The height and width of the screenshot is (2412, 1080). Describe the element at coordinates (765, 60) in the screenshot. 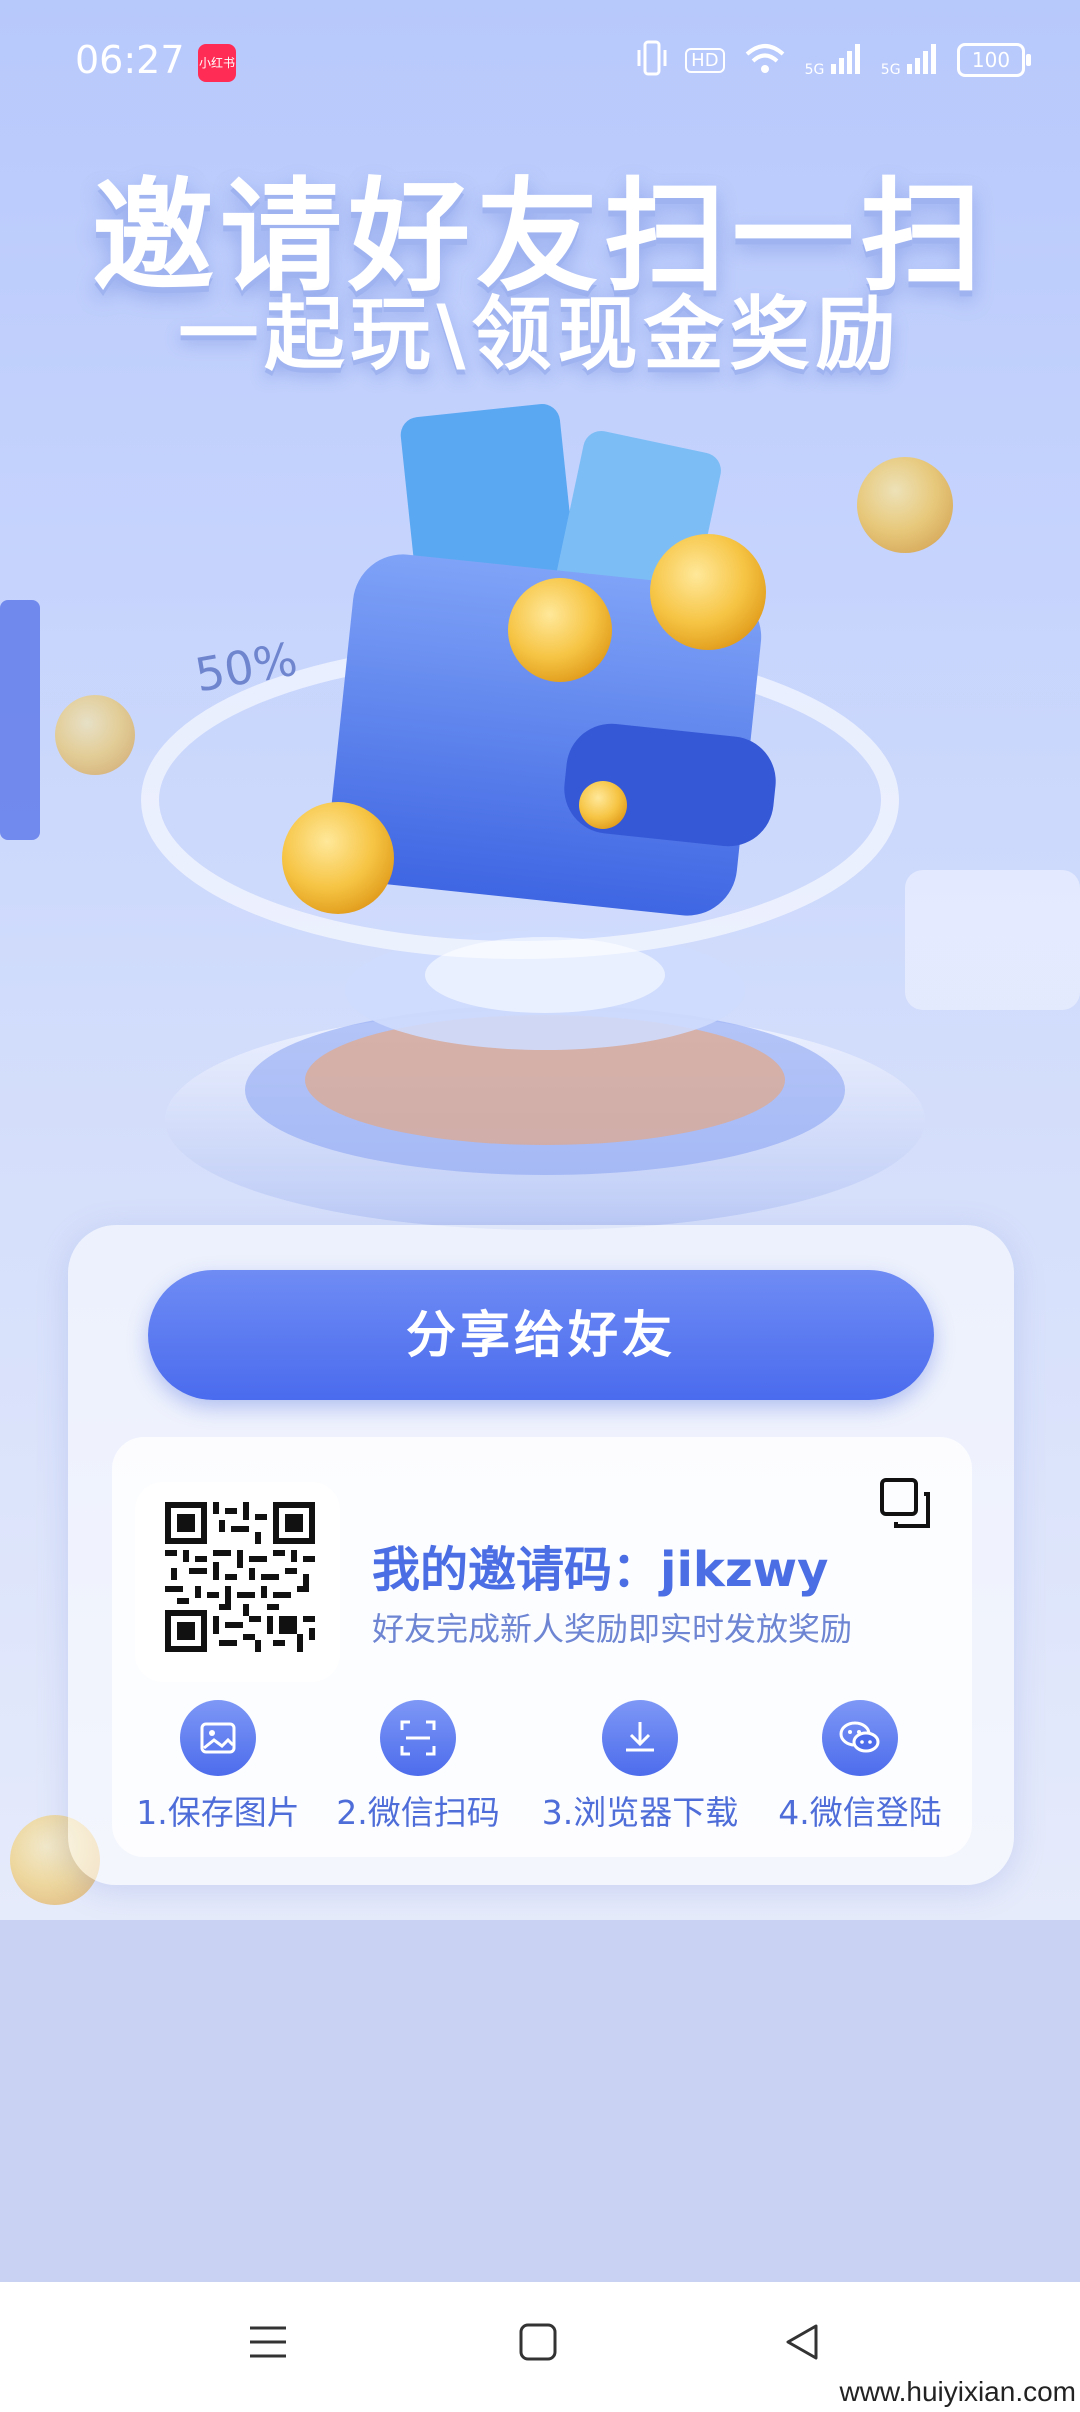

I see `wifi-icon` at that location.